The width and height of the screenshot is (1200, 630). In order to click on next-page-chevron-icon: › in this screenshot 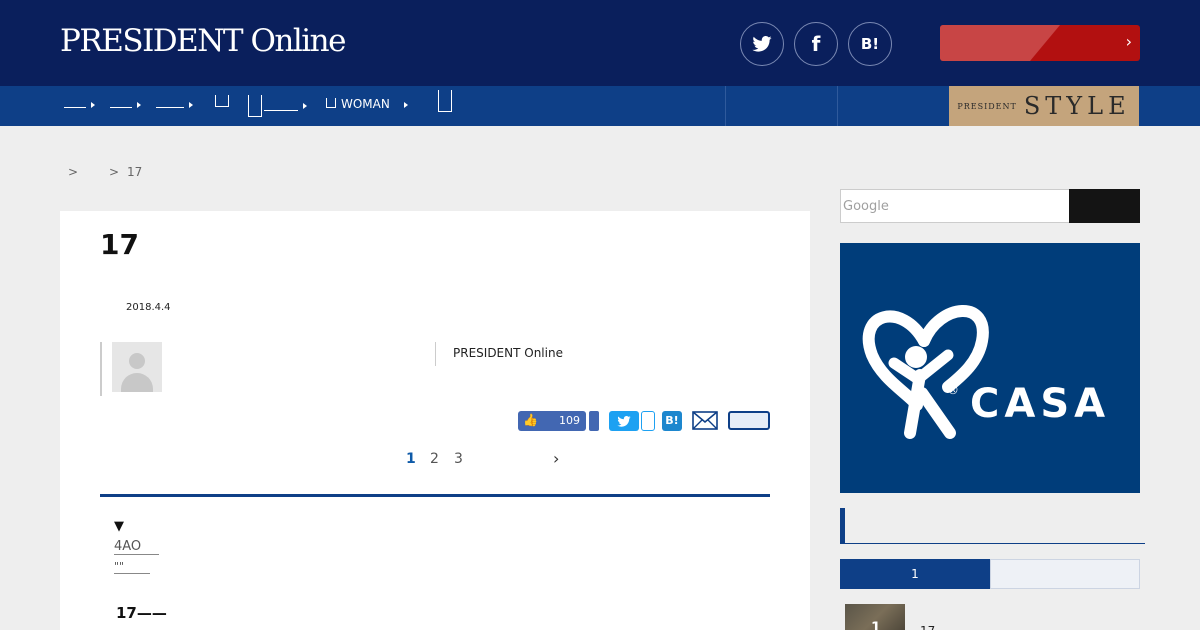, I will do `click(556, 458)`.